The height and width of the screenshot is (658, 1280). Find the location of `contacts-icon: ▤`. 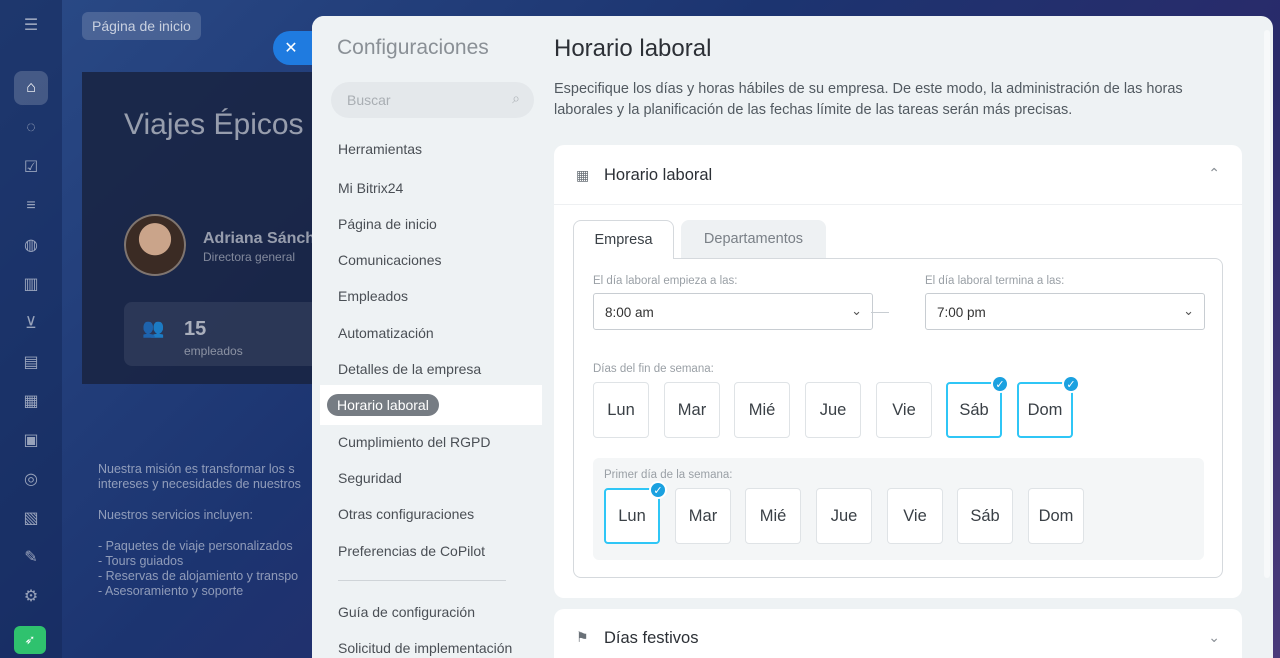

contacts-icon: ▤ is located at coordinates (31, 362).